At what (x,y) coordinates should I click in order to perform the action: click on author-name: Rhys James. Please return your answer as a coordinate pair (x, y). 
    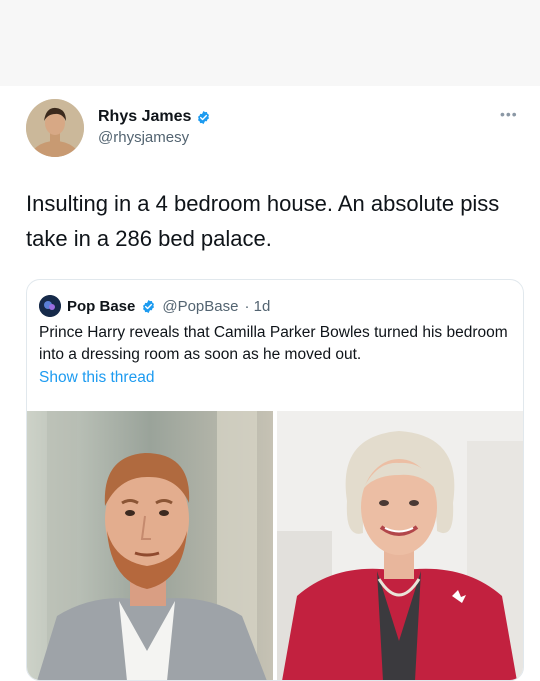
    Looking at the image, I should click on (154, 117).